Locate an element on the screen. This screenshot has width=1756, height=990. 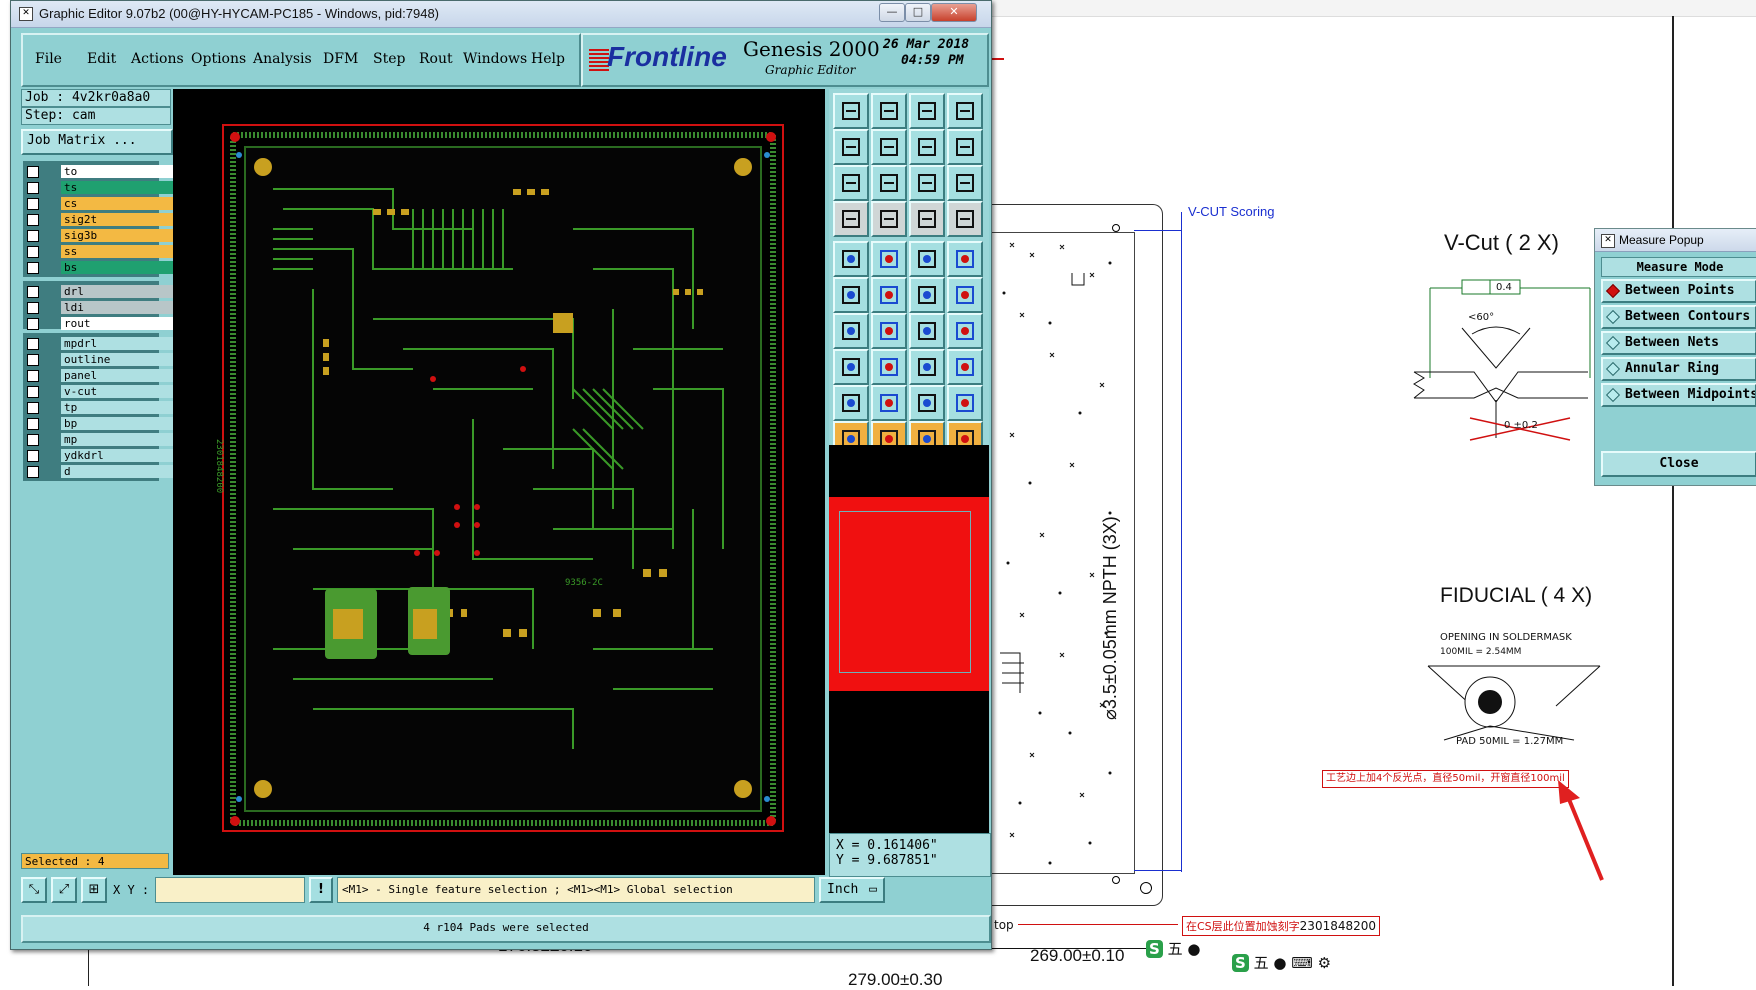
layer-name: to is located at coordinates (117, 171).